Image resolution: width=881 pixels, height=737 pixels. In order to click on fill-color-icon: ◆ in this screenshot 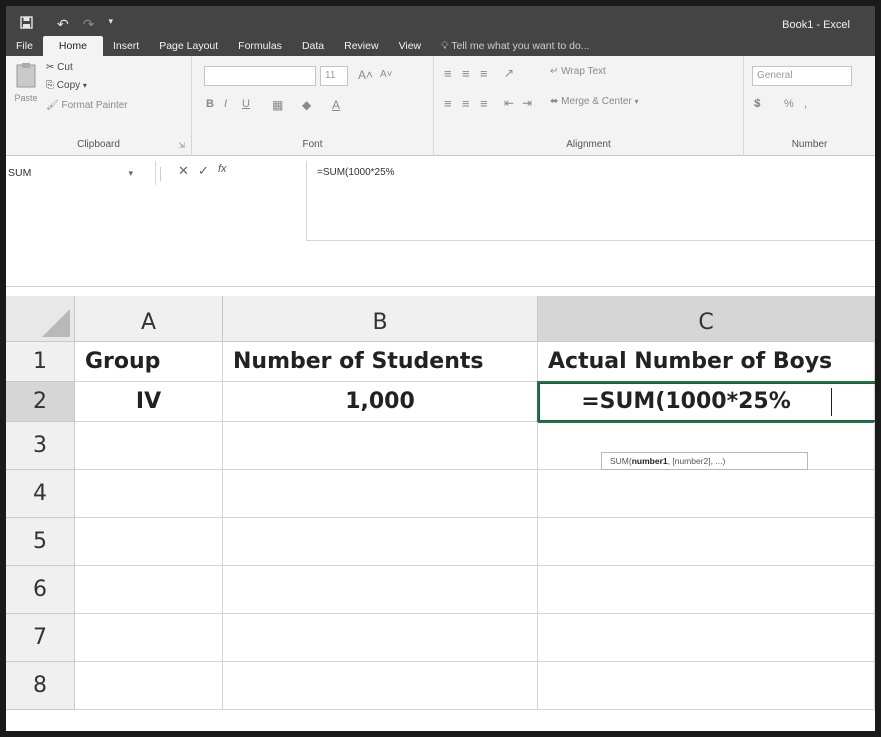, I will do `click(306, 105)`.